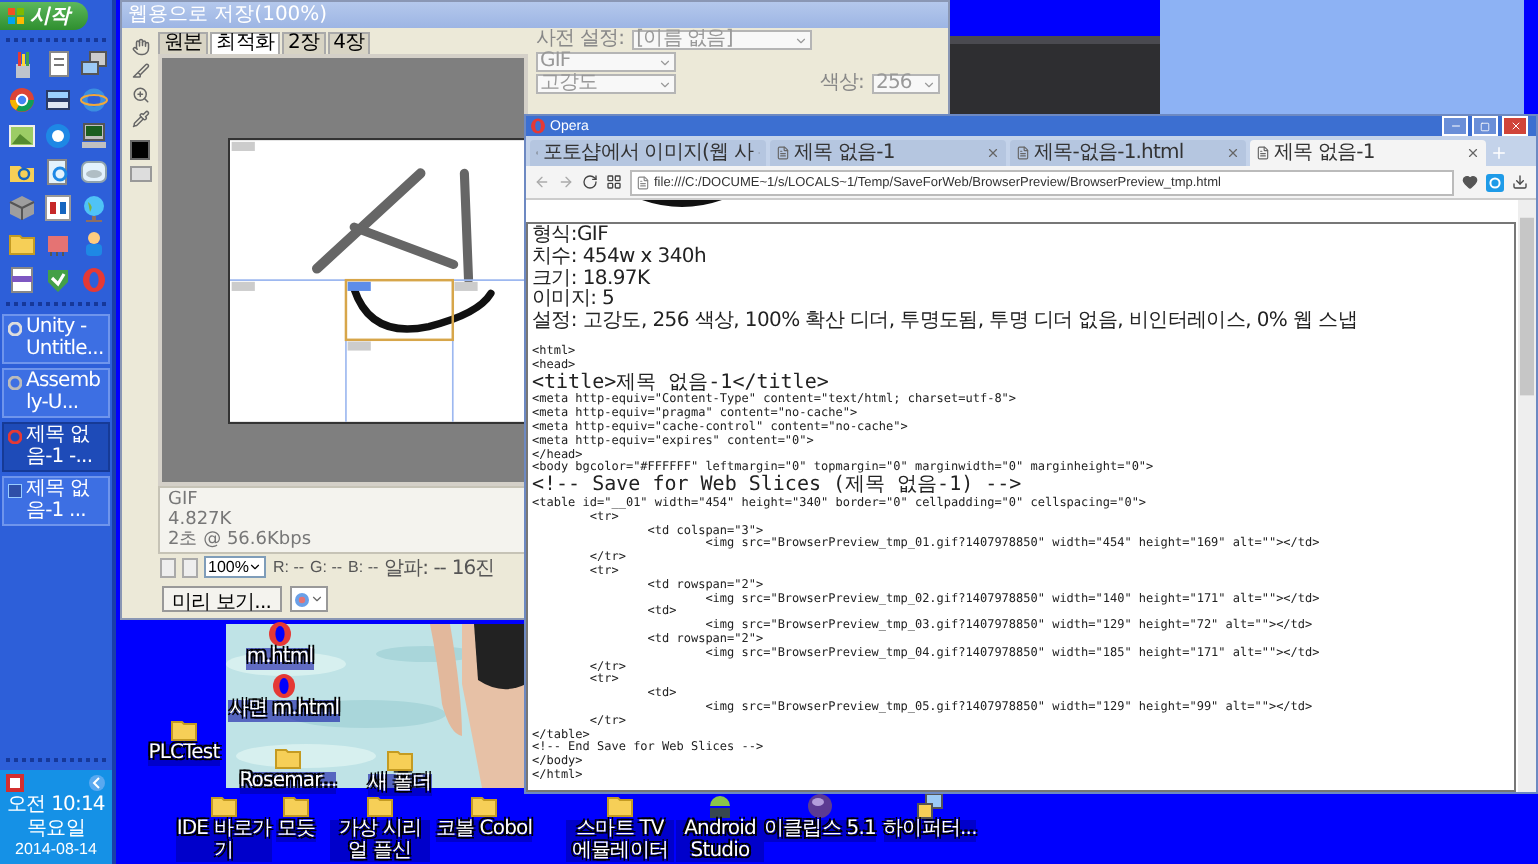 The image size is (1538, 864). What do you see at coordinates (620, 841) in the screenshot?
I see `desktop-icon-label: 스마트 TV 에뮬레이터` at bounding box center [620, 841].